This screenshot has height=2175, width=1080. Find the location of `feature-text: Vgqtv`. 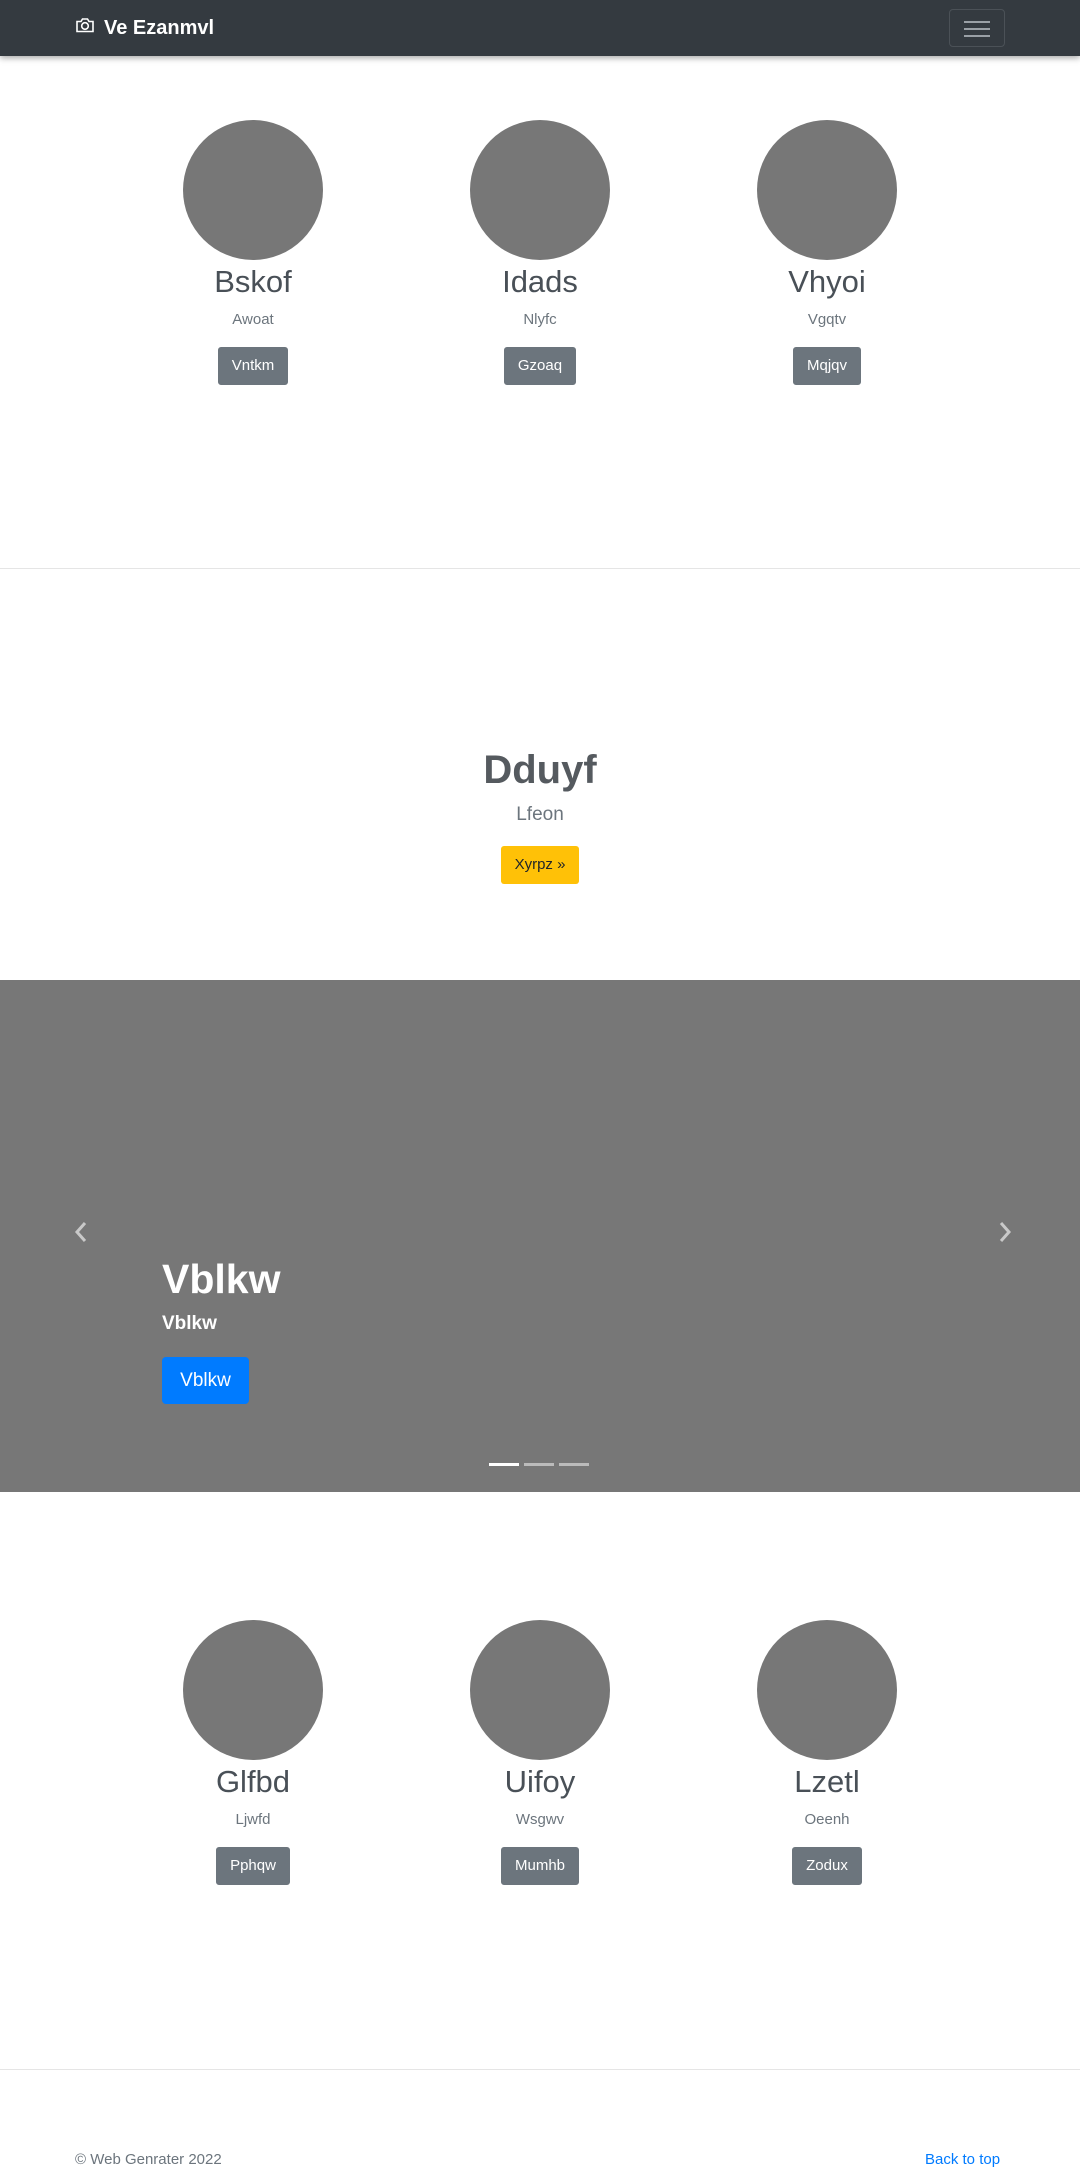

feature-text: Vgqtv is located at coordinates (827, 319).